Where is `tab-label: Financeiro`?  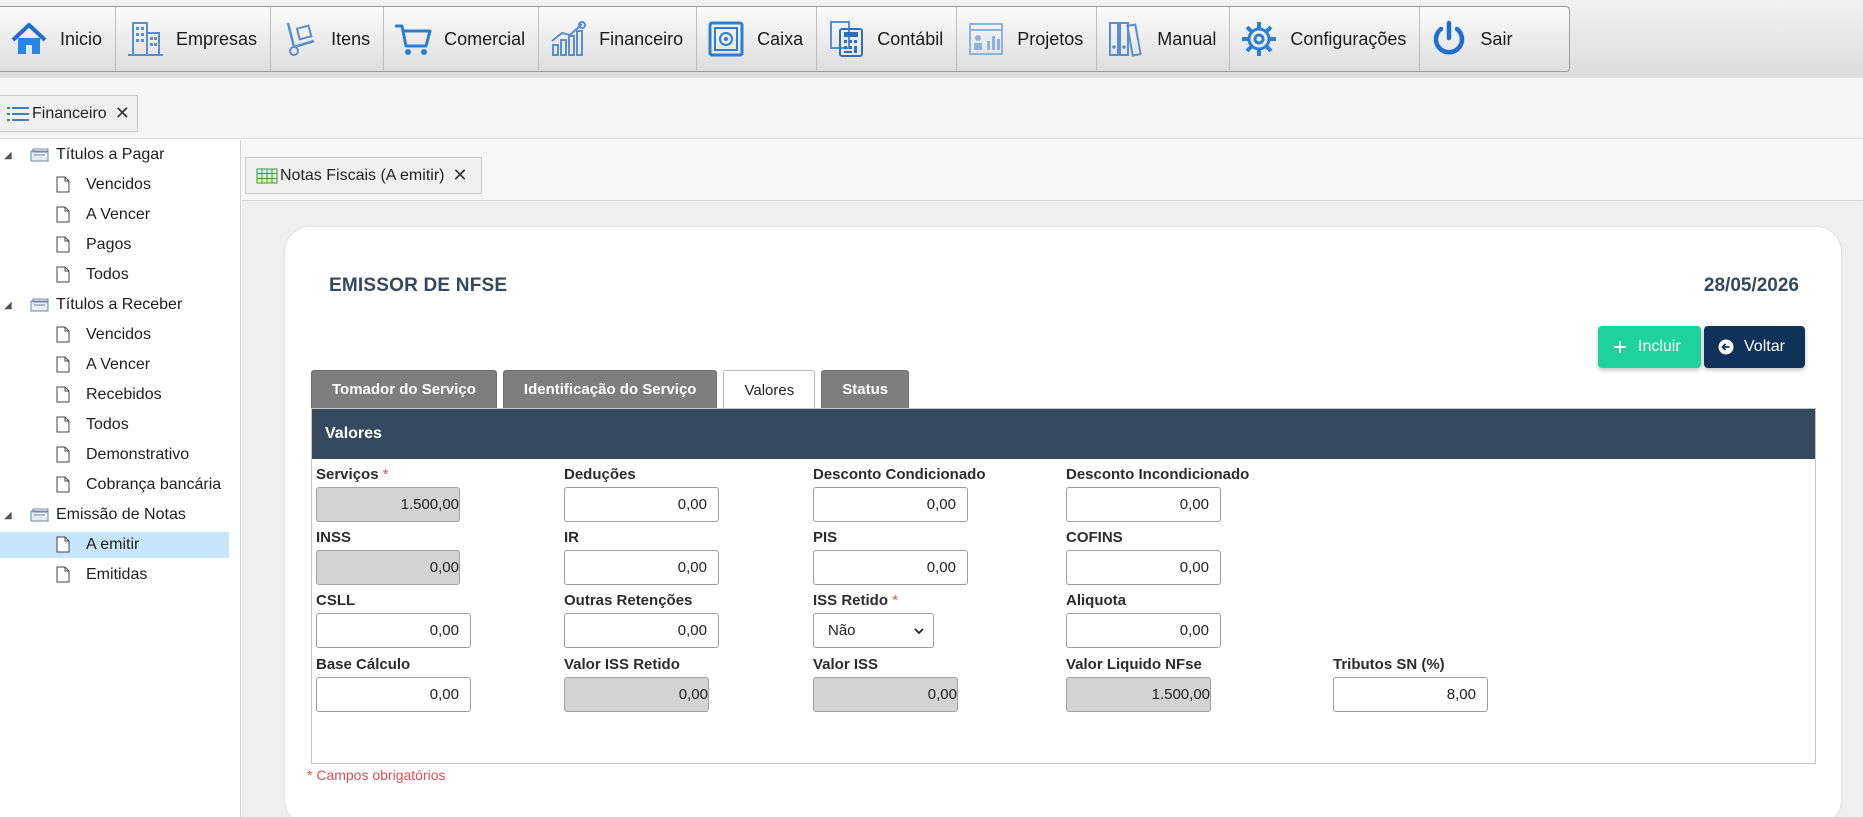 tab-label: Financeiro is located at coordinates (69, 113).